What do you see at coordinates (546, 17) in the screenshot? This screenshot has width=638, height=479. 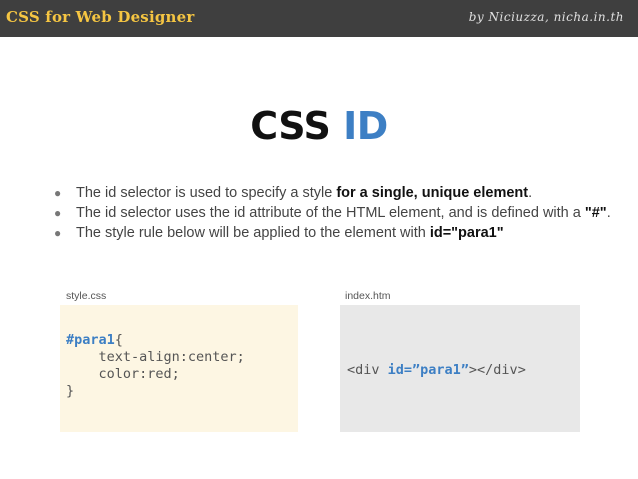 I see `author-credit: by Niciuzza, nicha.in.th` at bounding box center [546, 17].